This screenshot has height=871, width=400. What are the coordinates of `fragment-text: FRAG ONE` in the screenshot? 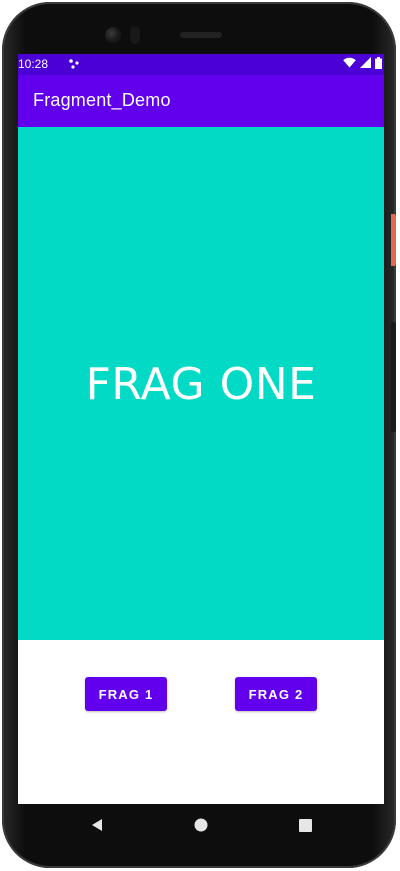 It's located at (201, 384).